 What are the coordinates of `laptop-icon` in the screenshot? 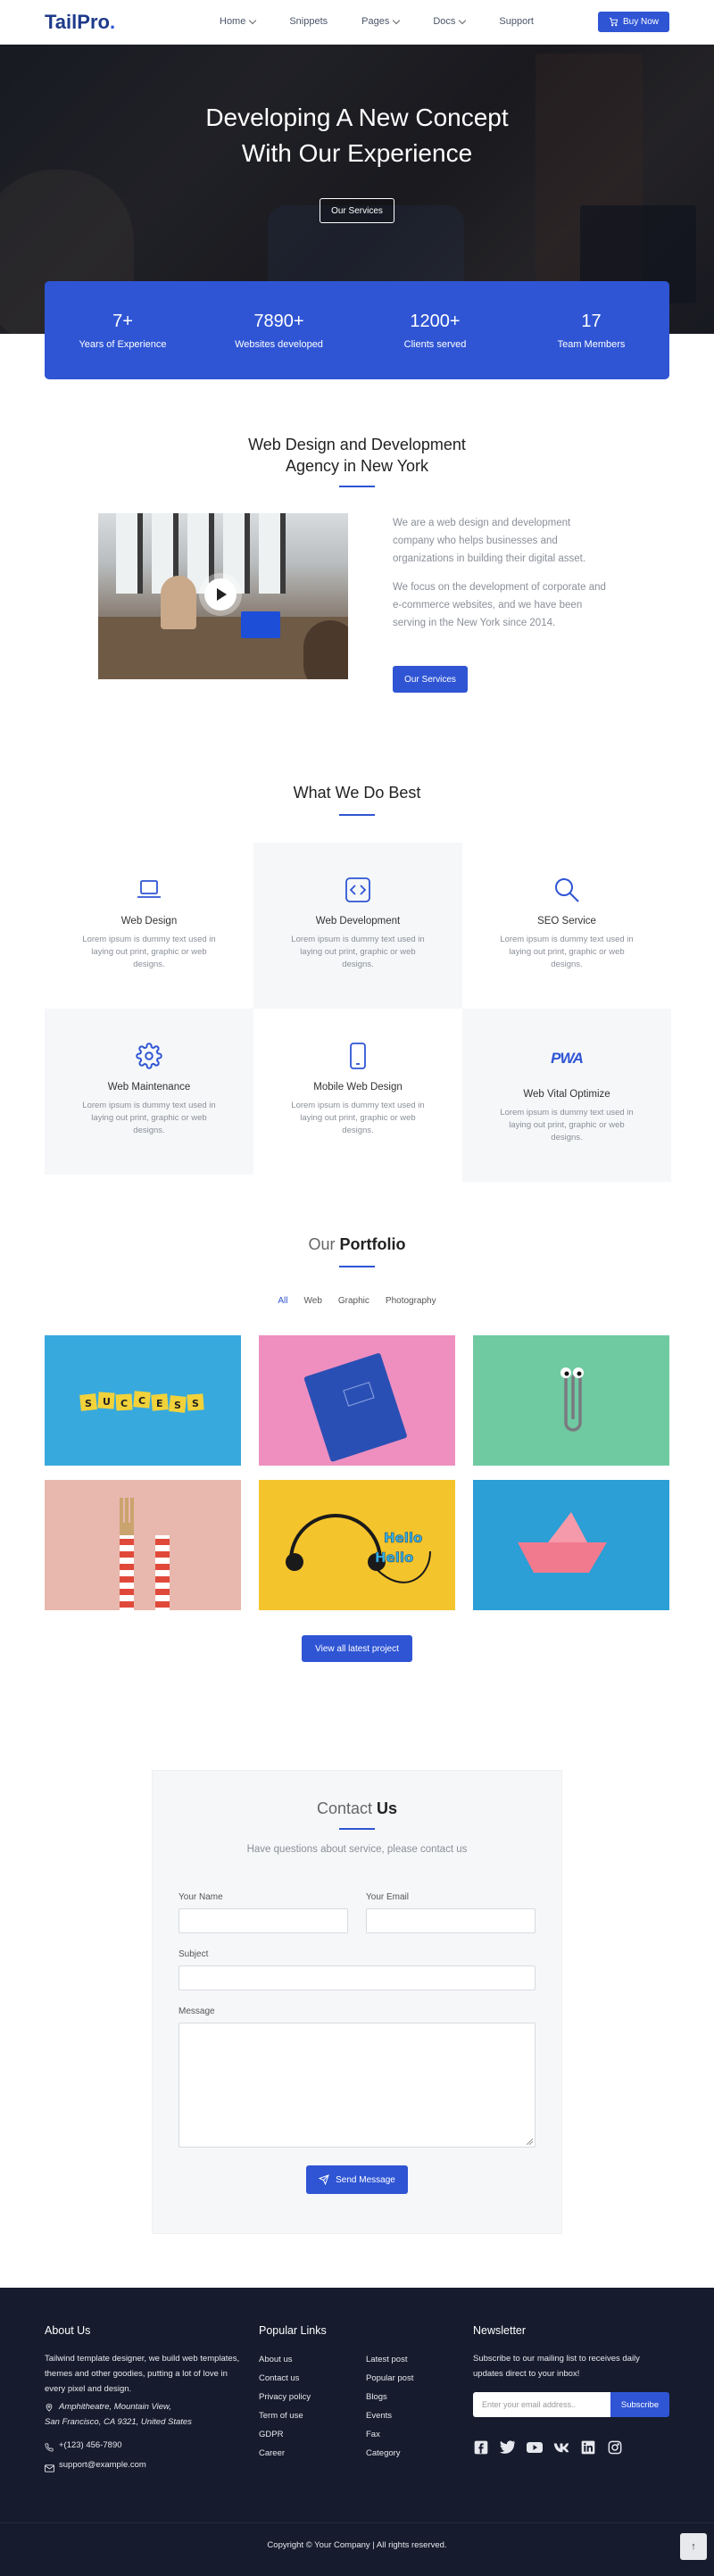 It's located at (149, 890).